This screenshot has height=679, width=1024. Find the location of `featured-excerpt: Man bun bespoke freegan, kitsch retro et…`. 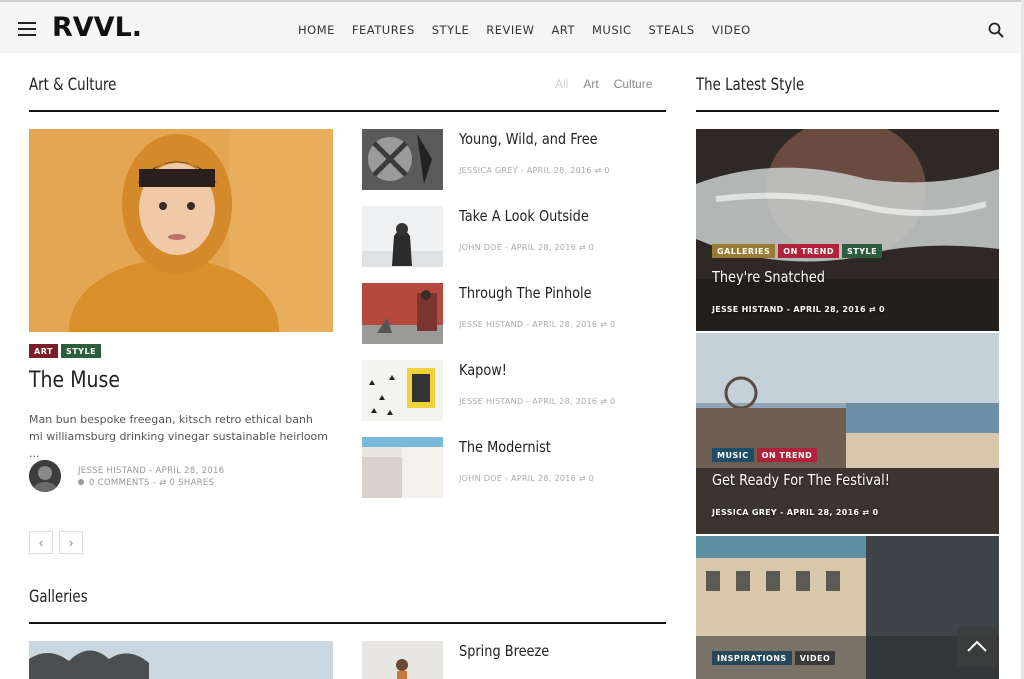

featured-excerpt: Man bun bespoke freegan, kitsch retro et… is located at coordinates (179, 436).